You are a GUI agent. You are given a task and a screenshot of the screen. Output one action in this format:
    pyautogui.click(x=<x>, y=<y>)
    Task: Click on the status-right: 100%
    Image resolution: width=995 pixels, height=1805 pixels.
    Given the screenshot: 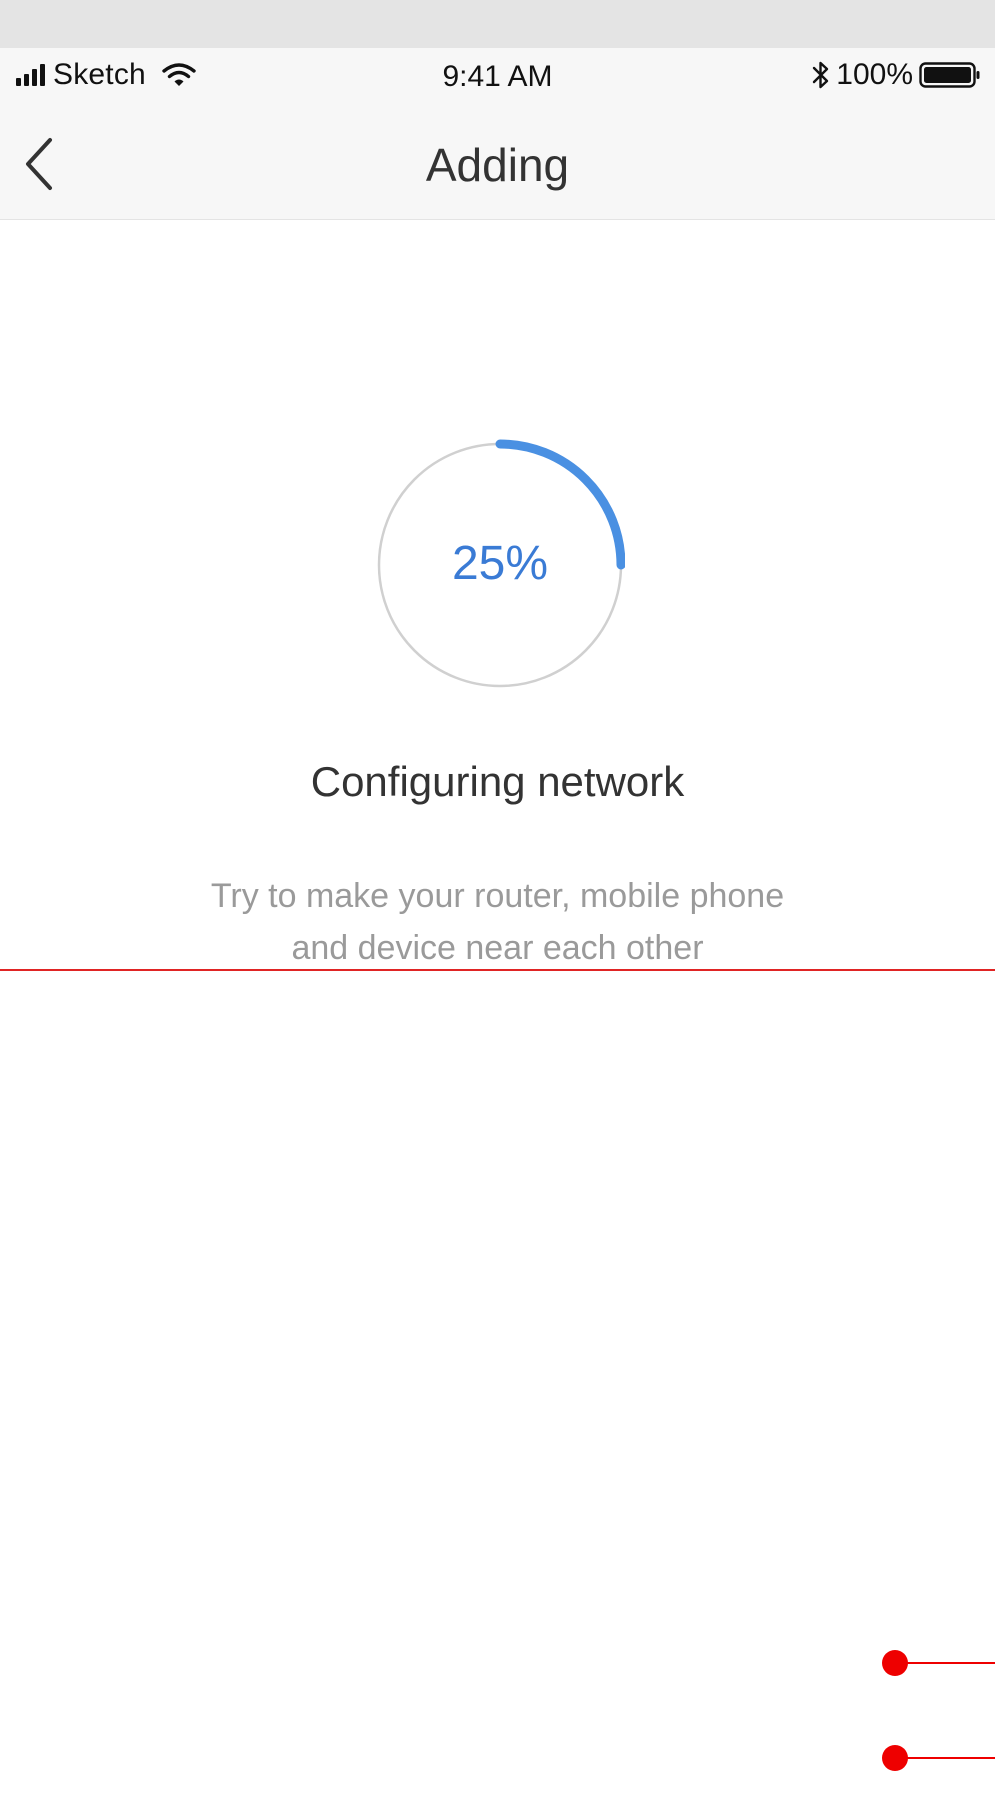 What is the action you would take?
    pyautogui.click(x=896, y=75)
    